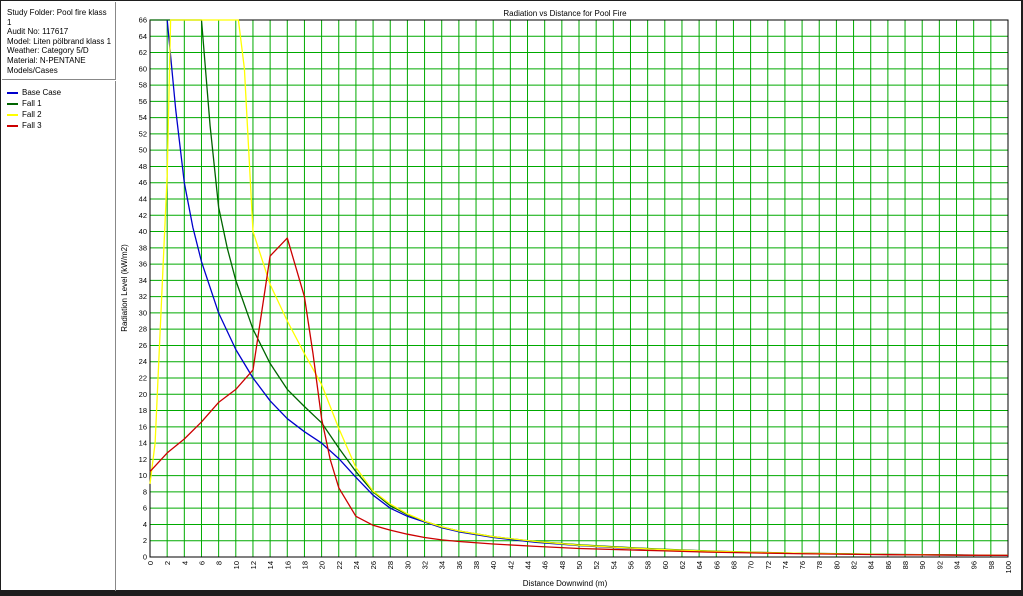  What do you see at coordinates (38, 32) in the screenshot?
I see `info-audit-no: Audit No: 117617` at bounding box center [38, 32].